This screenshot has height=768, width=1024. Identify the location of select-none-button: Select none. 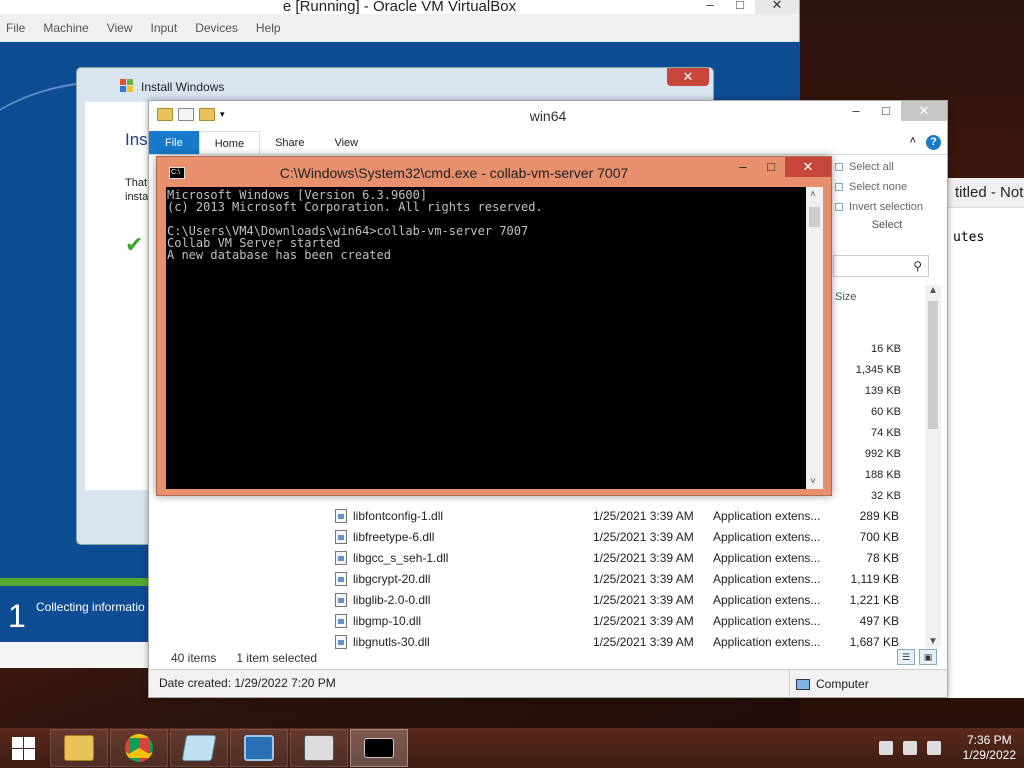
(887, 187).